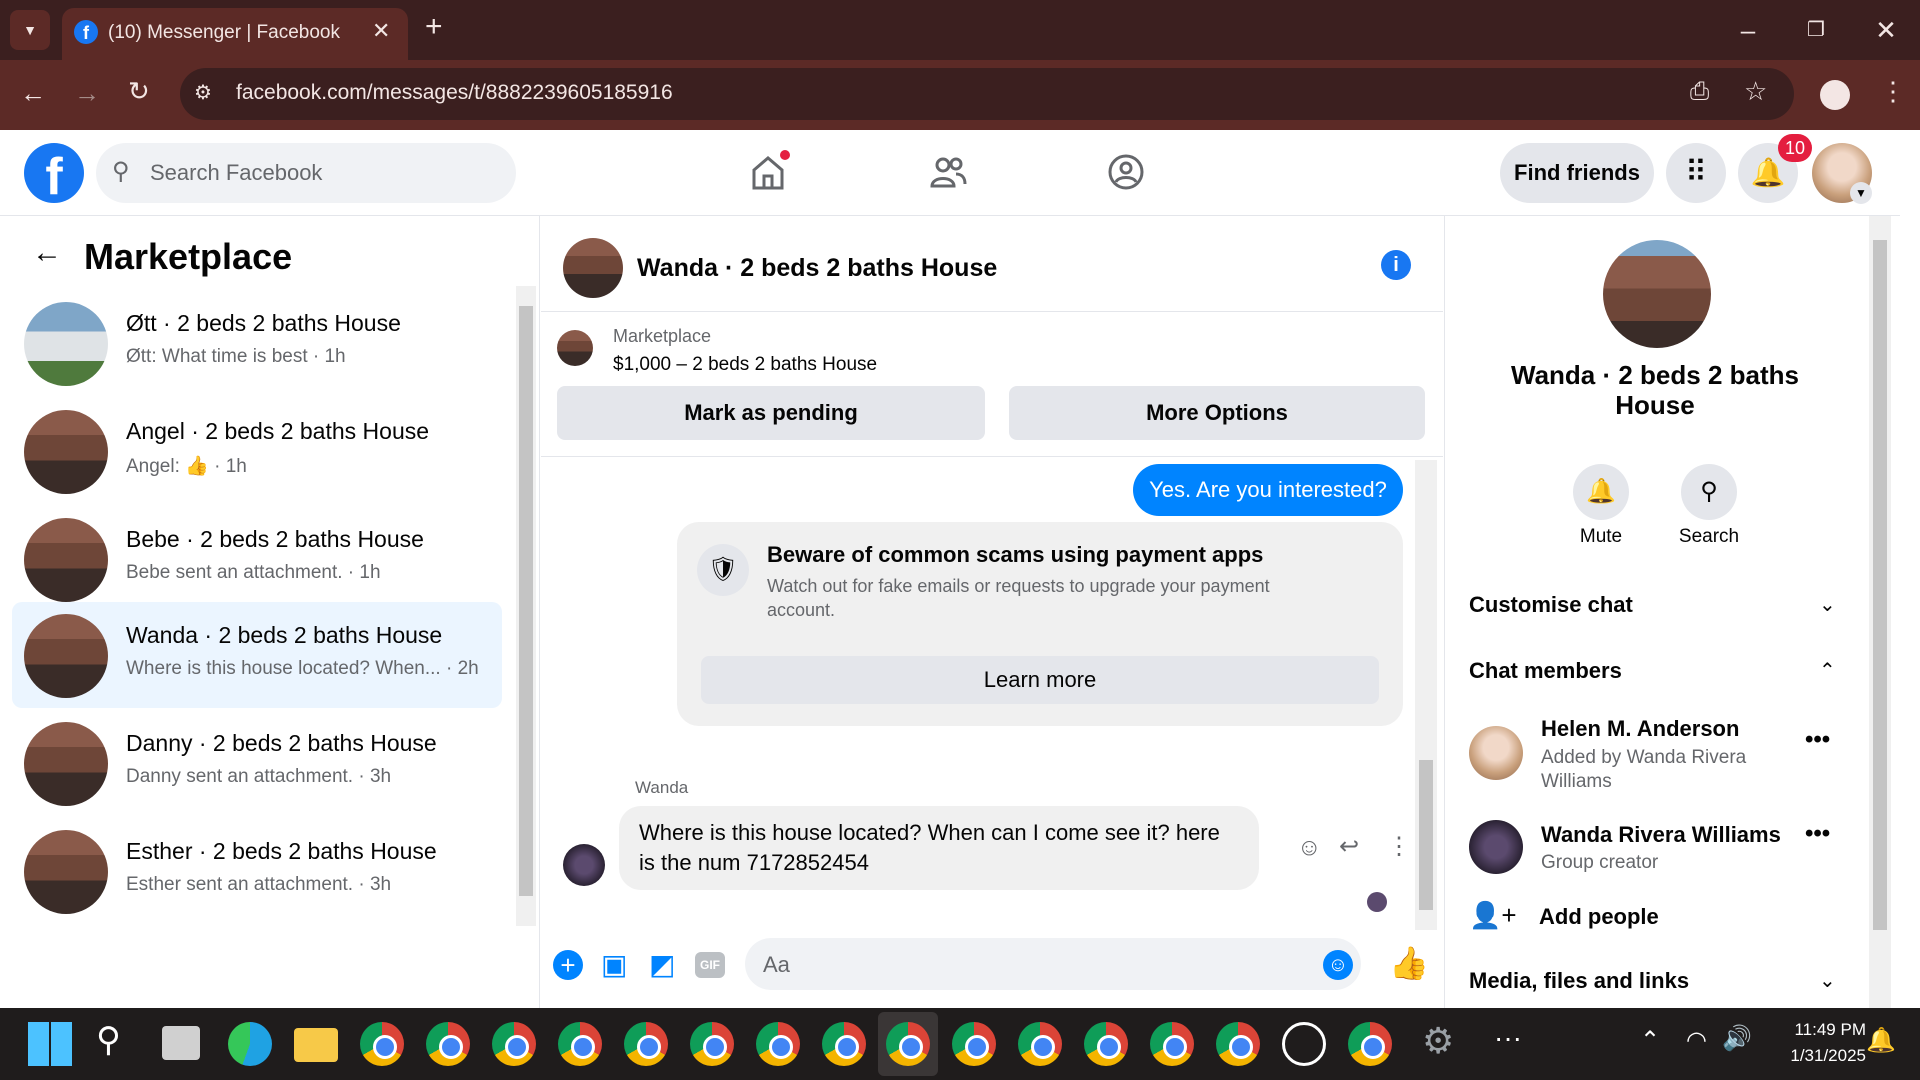  Describe the element at coordinates (1601, 492) in the screenshot. I see `mute-button: 🔔` at that location.